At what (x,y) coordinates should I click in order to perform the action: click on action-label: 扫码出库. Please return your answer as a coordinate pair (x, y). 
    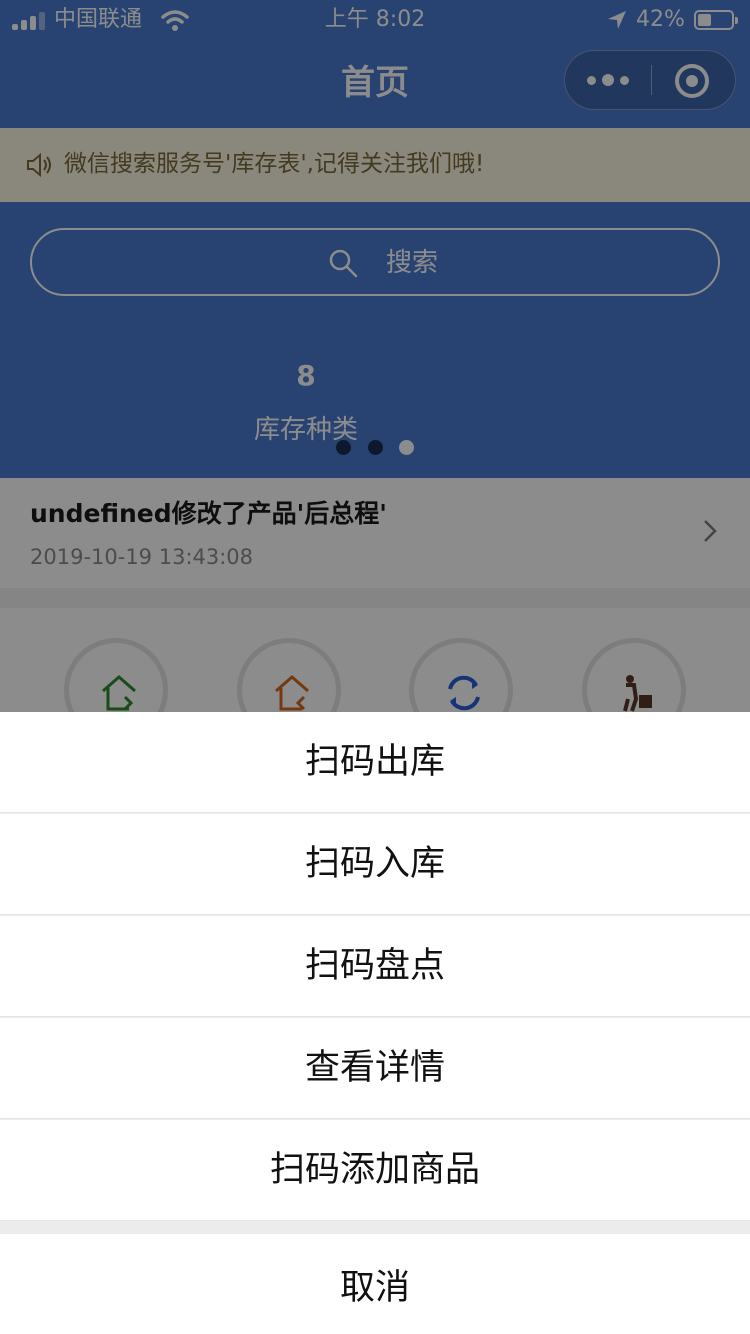
    Looking at the image, I should click on (374, 762).